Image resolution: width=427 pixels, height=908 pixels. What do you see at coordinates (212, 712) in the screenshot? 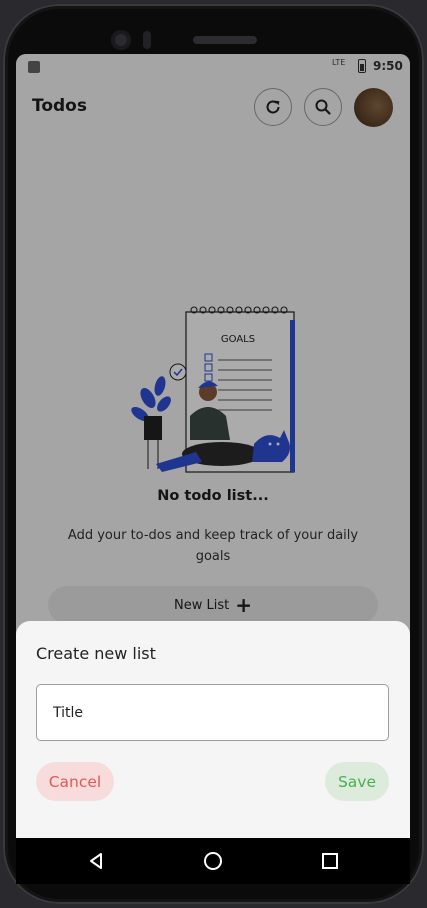
I see `title-input` at bounding box center [212, 712].